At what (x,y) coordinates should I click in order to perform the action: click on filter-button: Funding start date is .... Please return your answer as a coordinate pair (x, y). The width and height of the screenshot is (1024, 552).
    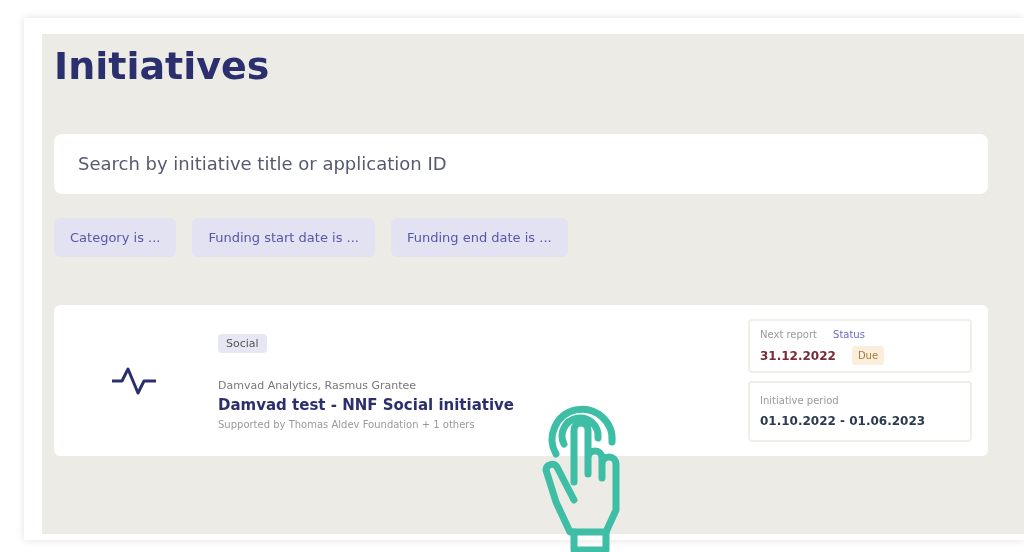
    Looking at the image, I should click on (283, 237).